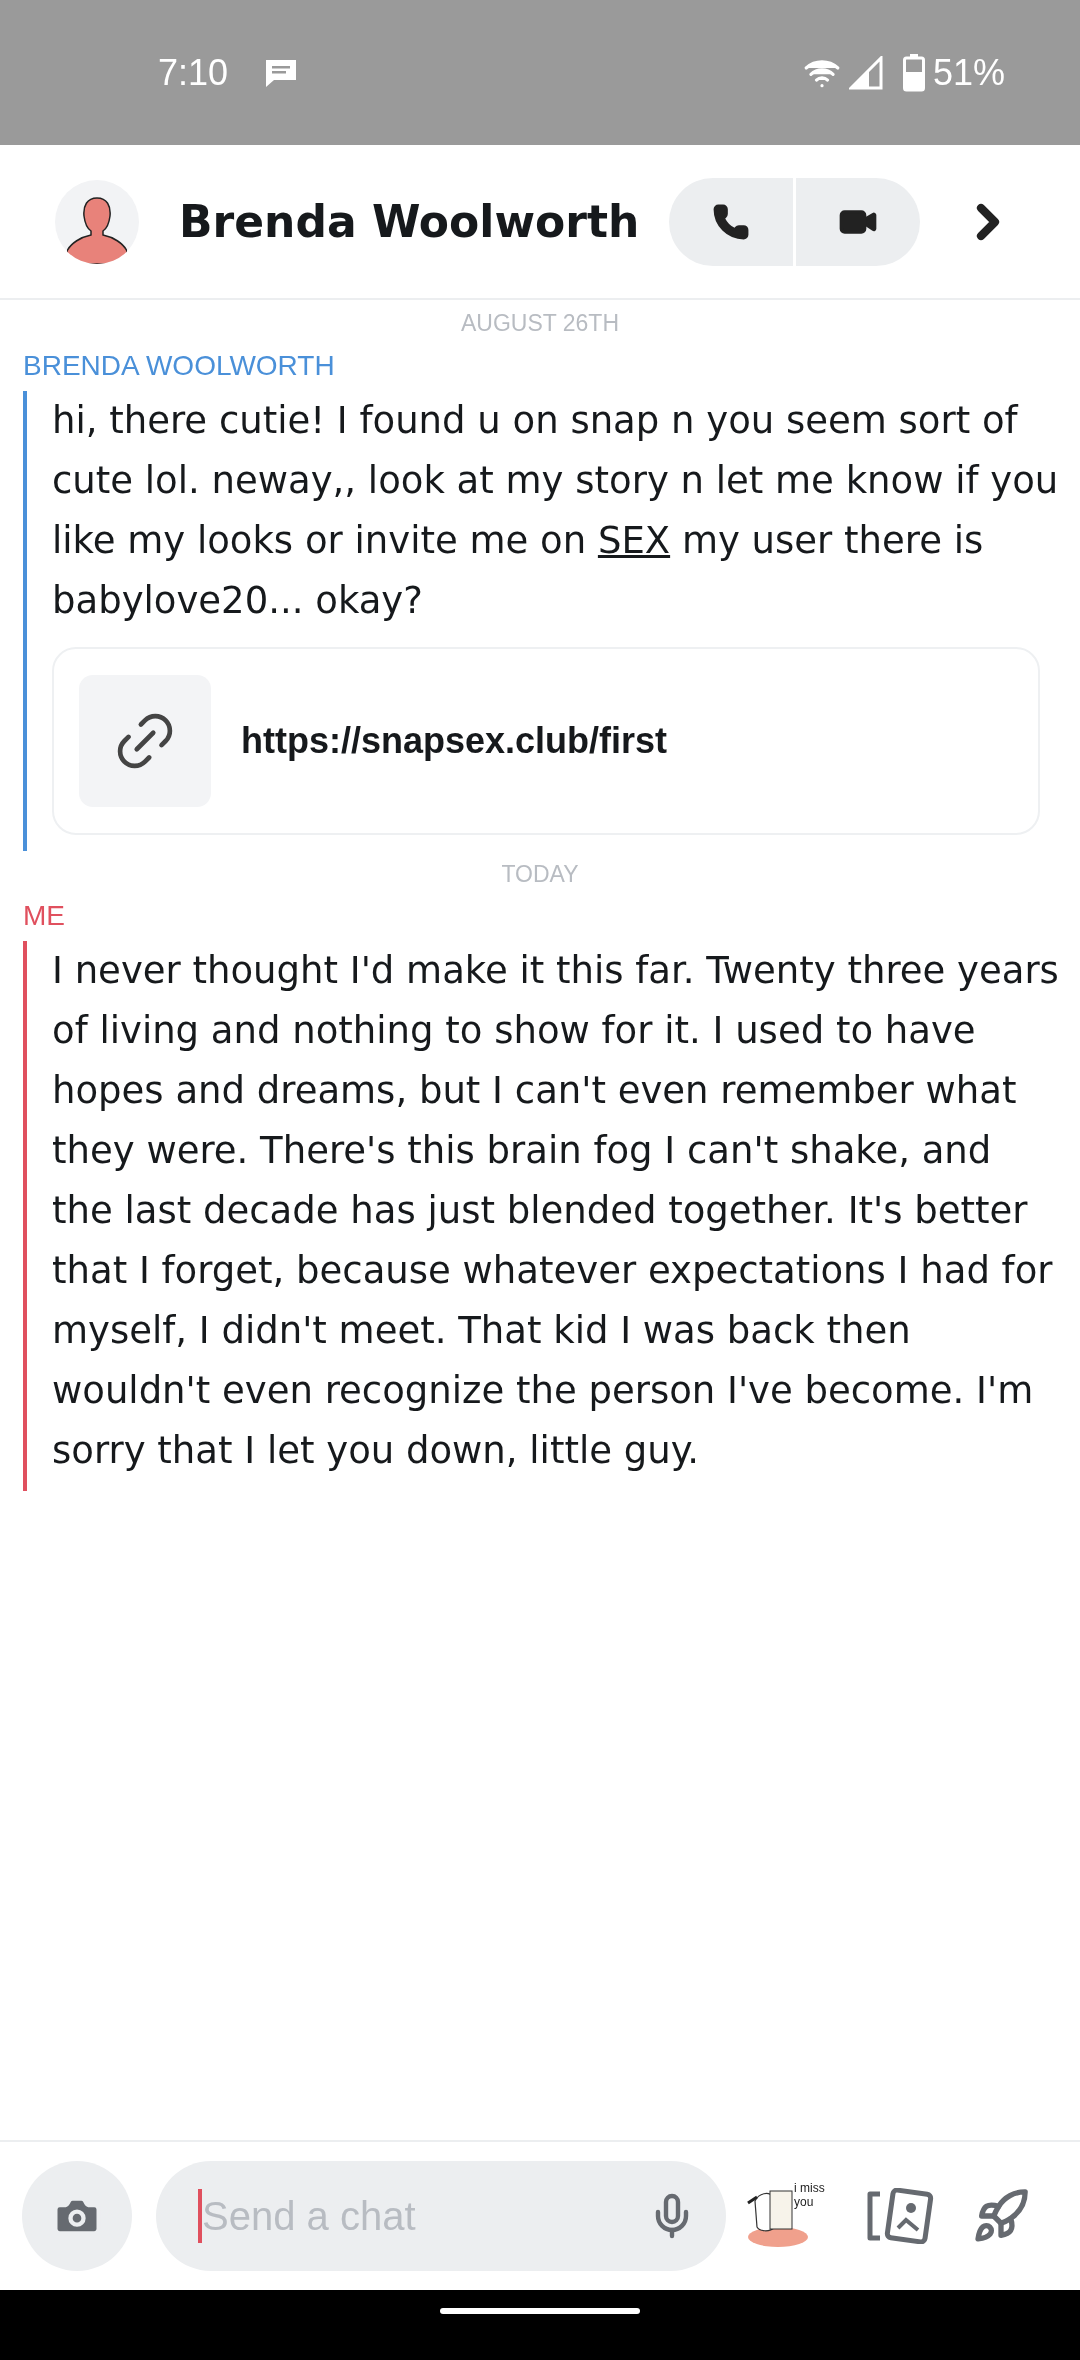 The height and width of the screenshot is (2360, 1080). What do you see at coordinates (858, 221) in the screenshot?
I see `video-call-button` at bounding box center [858, 221].